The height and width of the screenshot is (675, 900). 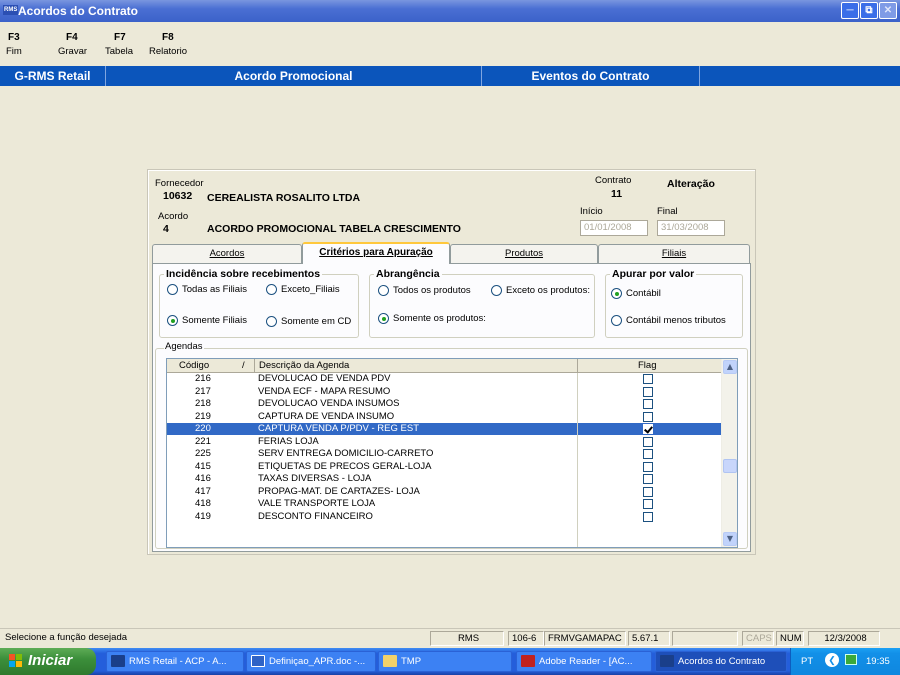 What do you see at coordinates (850, 10) in the screenshot?
I see `minimize-button: ─` at bounding box center [850, 10].